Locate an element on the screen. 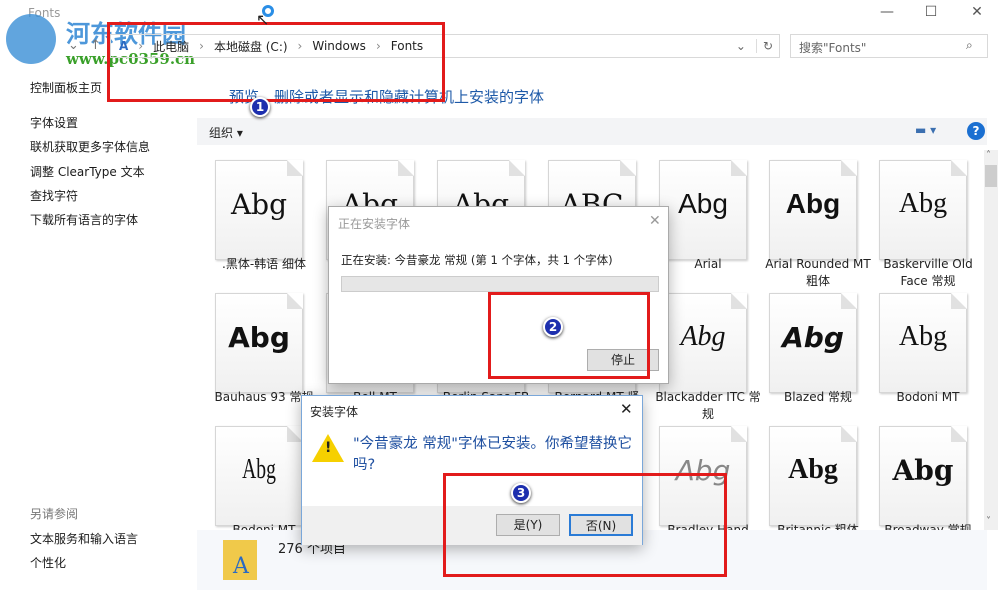 The height and width of the screenshot is (590, 1000). annotation-badge-2: 2 is located at coordinates (553, 327).